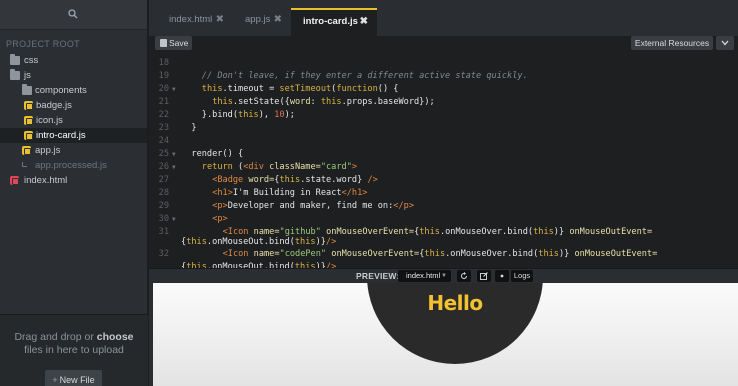 Image resolution: width=738 pixels, height=386 pixels. What do you see at coordinates (310, 206) in the screenshot?
I see `code-token: Developer and maker, find me on:` at bounding box center [310, 206].